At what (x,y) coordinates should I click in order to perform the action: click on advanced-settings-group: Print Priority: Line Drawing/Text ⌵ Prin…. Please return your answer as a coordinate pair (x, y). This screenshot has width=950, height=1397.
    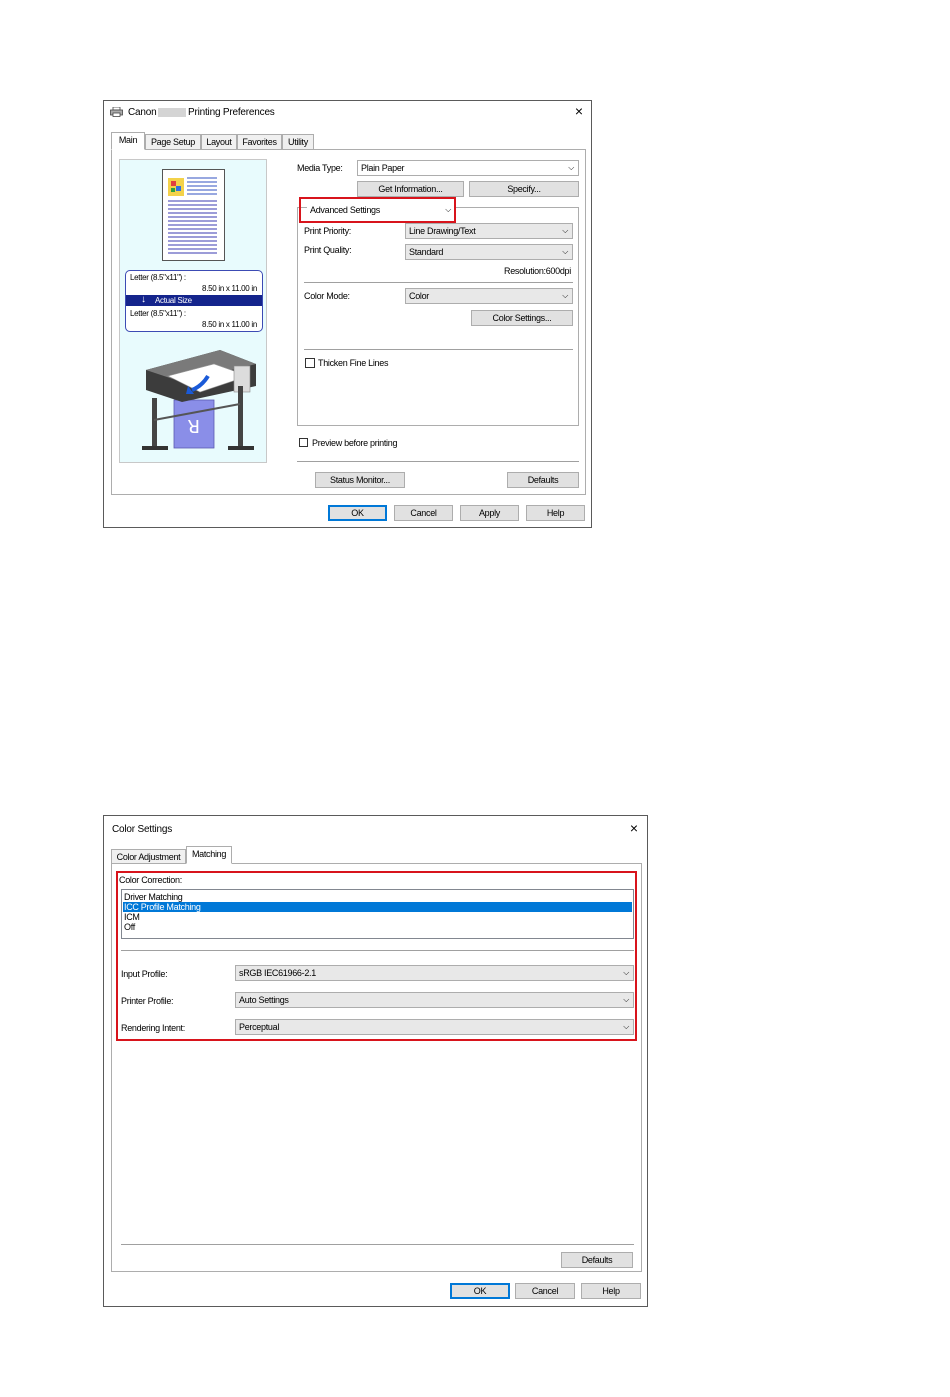
    Looking at the image, I should click on (438, 316).